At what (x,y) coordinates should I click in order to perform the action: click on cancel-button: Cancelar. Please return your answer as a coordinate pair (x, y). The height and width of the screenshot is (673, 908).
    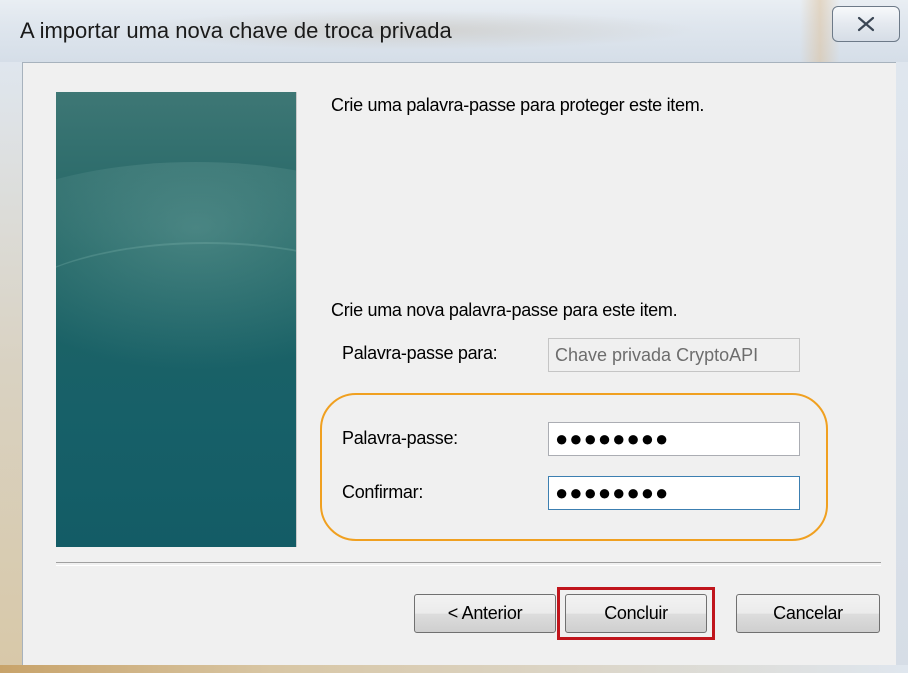
    Looking at the image, I should click on (808, 613).